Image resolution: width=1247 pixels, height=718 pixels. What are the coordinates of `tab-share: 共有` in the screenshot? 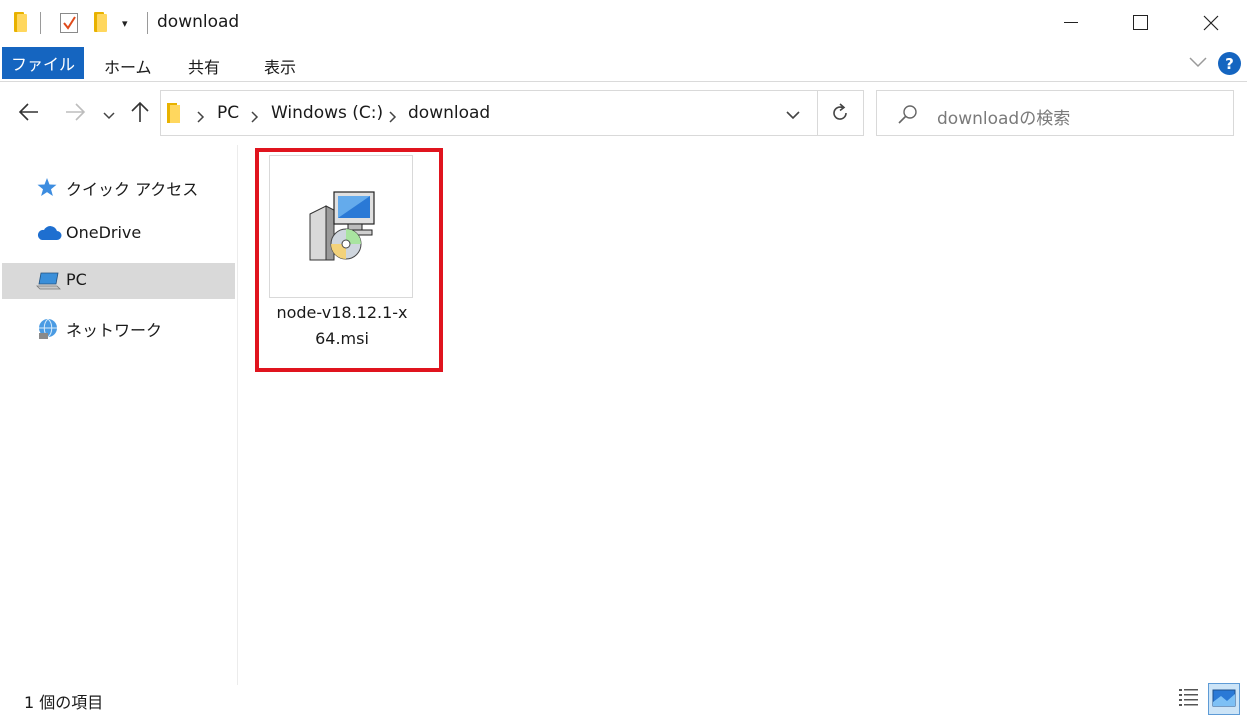 It's located at (204, 66).